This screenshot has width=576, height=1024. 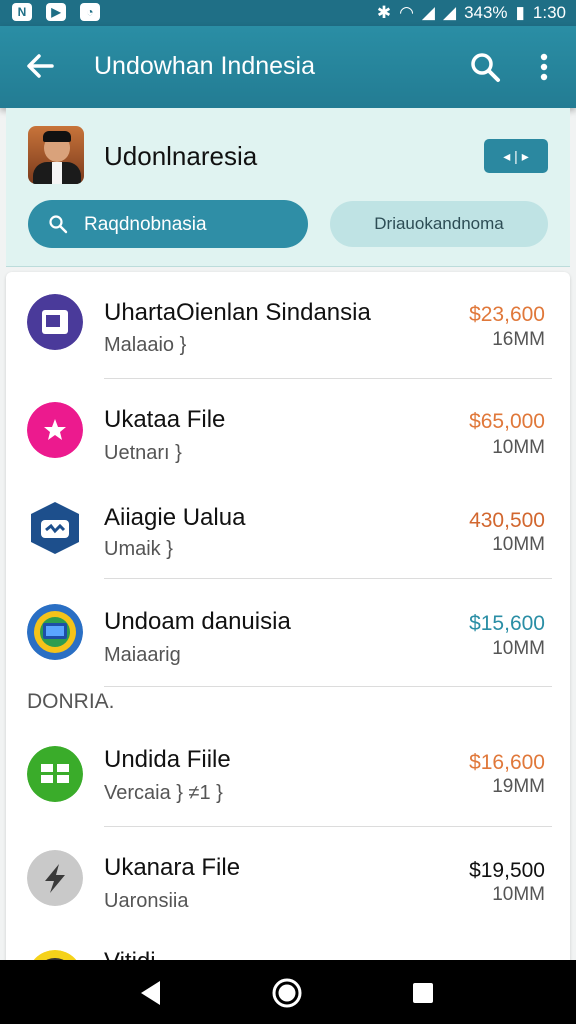 What do you see at coordinates (486, 12) in the screenshot?
I see `battery-percent: 343%` at bounding box center [486, 12].